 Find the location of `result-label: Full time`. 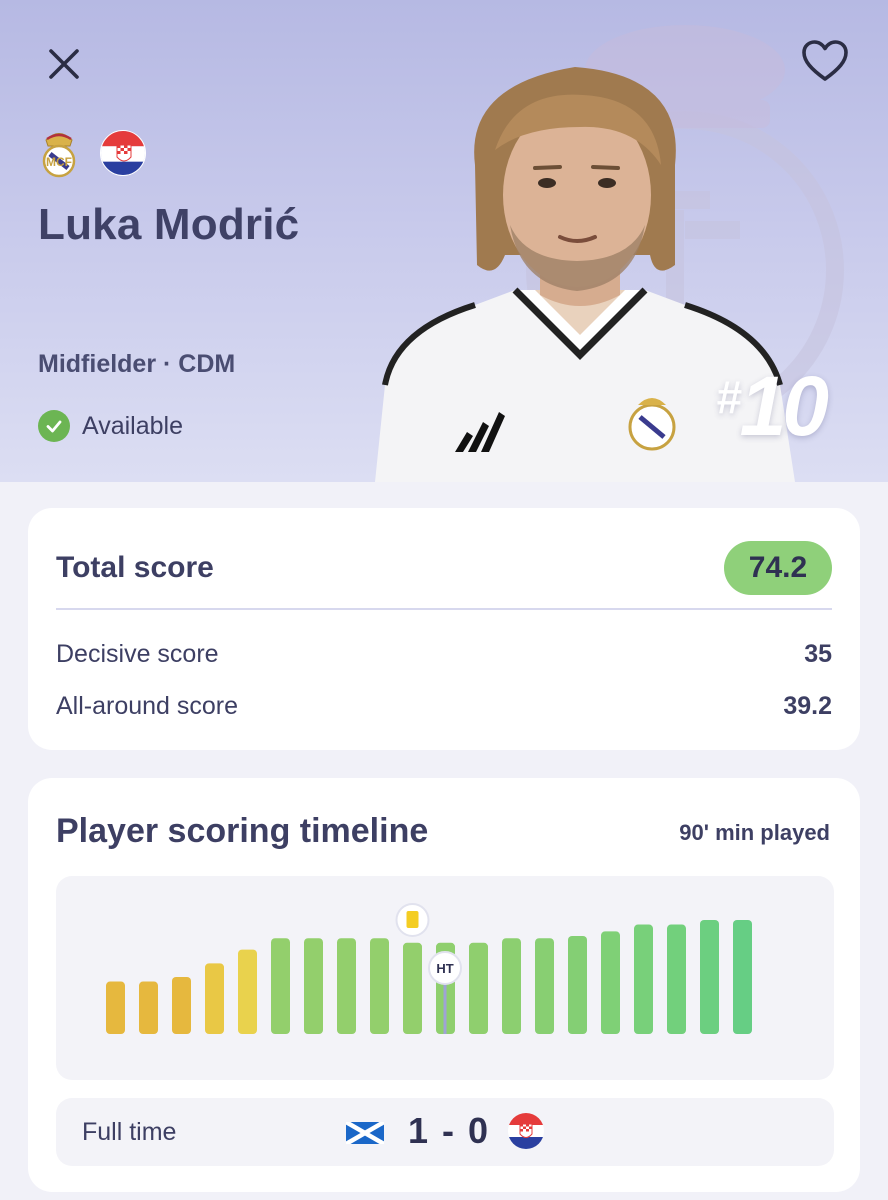

result-label: Full time is located at coordinates (129, 1132).